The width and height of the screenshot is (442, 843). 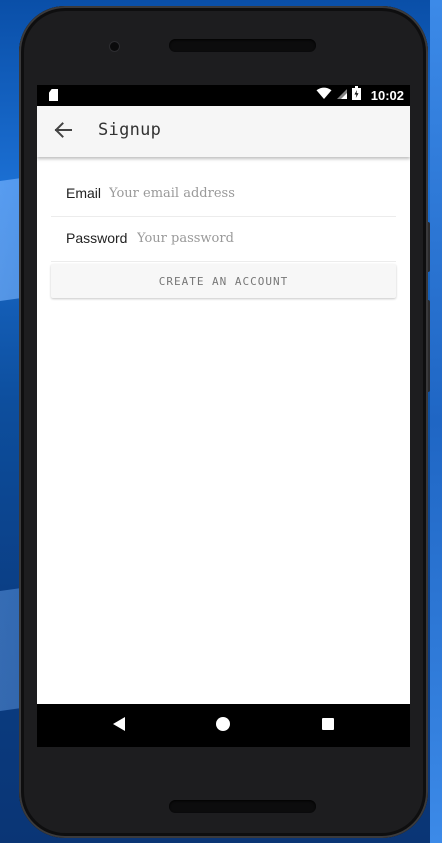 I want to click on nav-home-icon, so click(x=223, y=726).